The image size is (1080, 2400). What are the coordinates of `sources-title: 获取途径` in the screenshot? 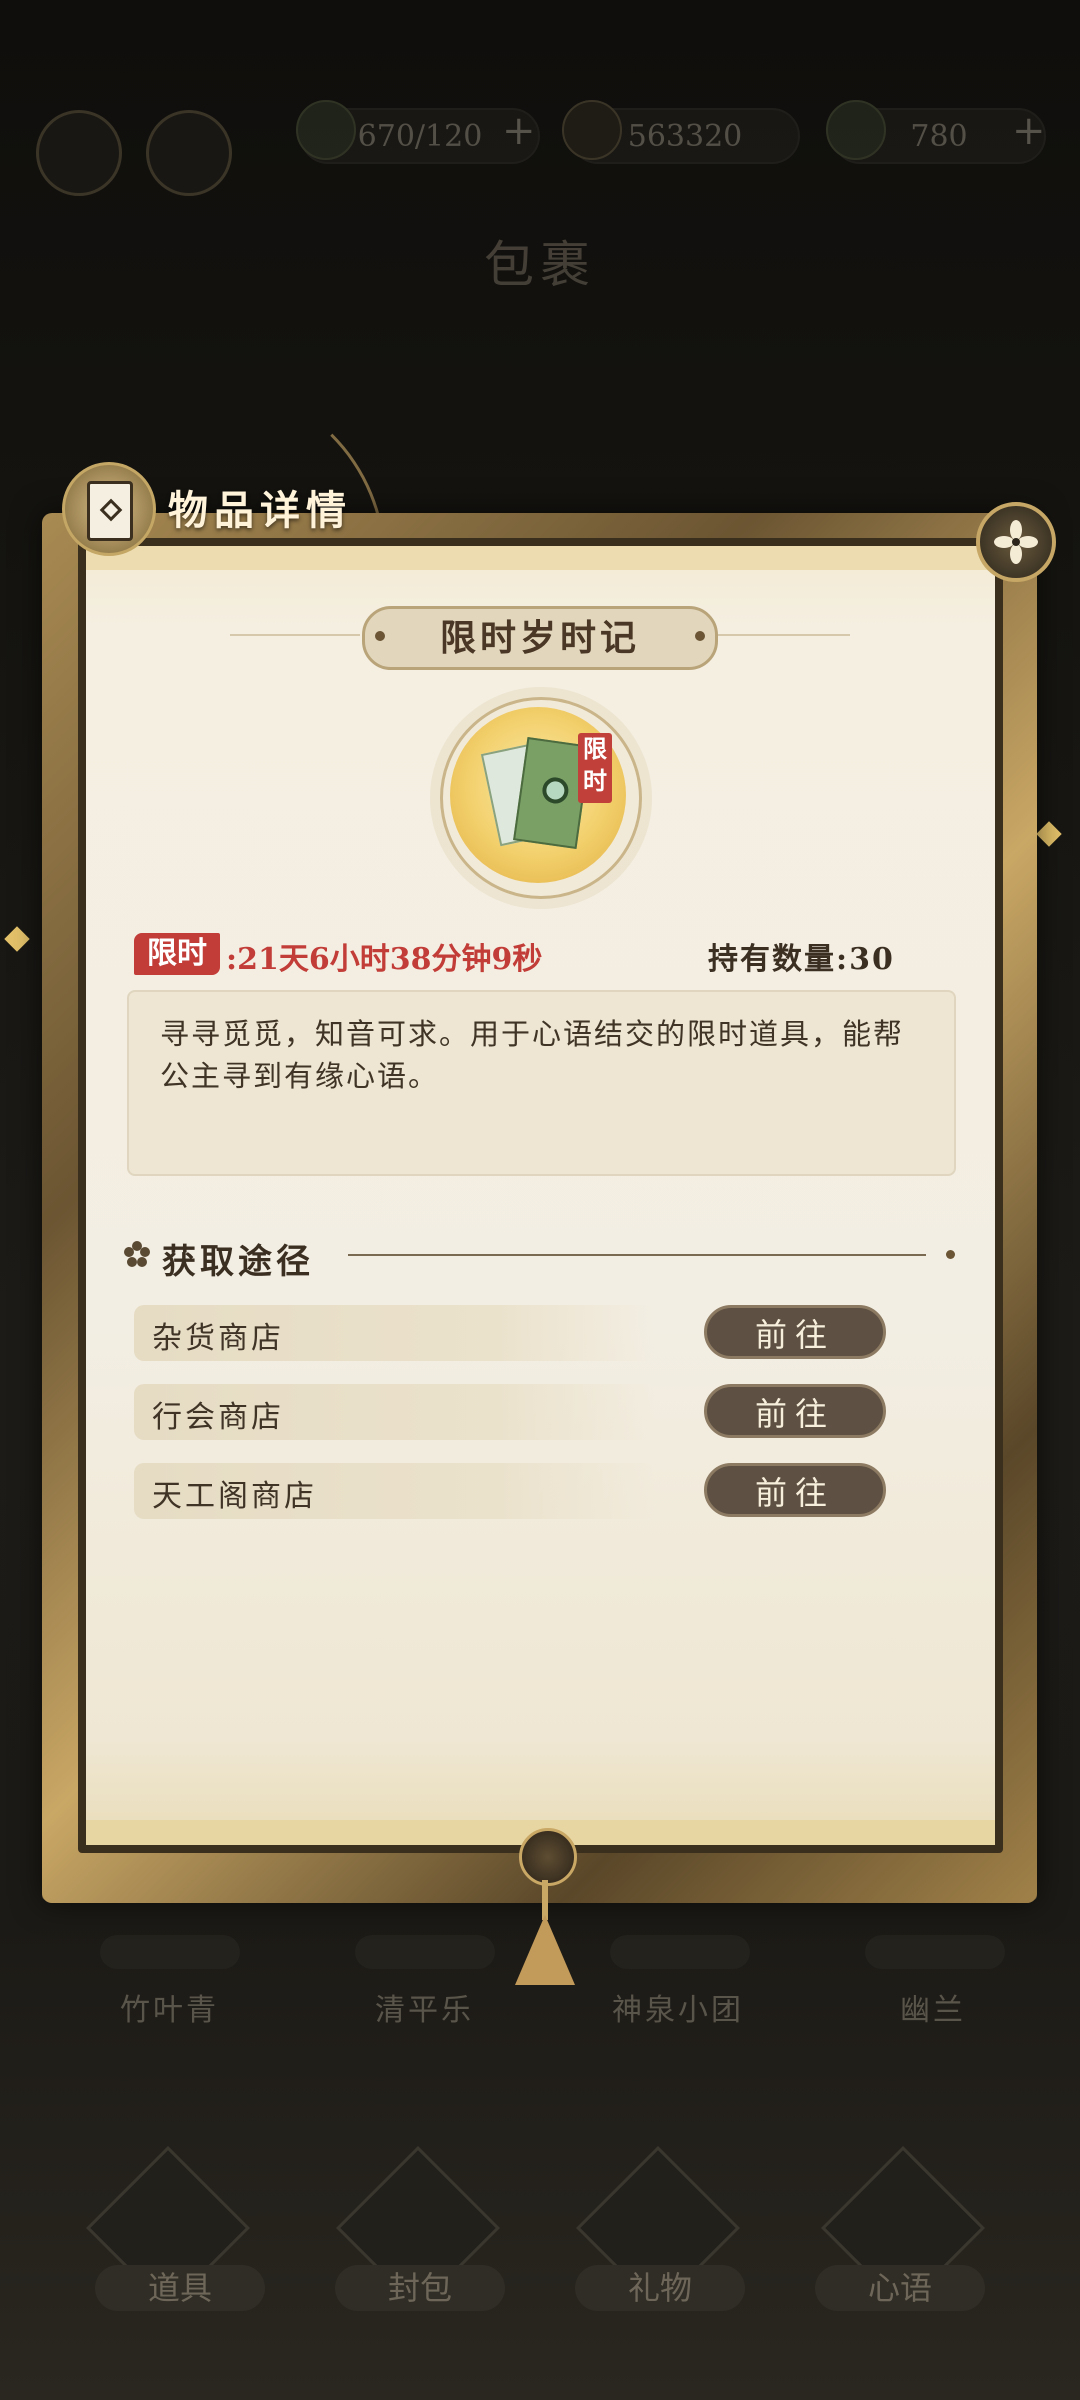 It's located at (238, 1262).